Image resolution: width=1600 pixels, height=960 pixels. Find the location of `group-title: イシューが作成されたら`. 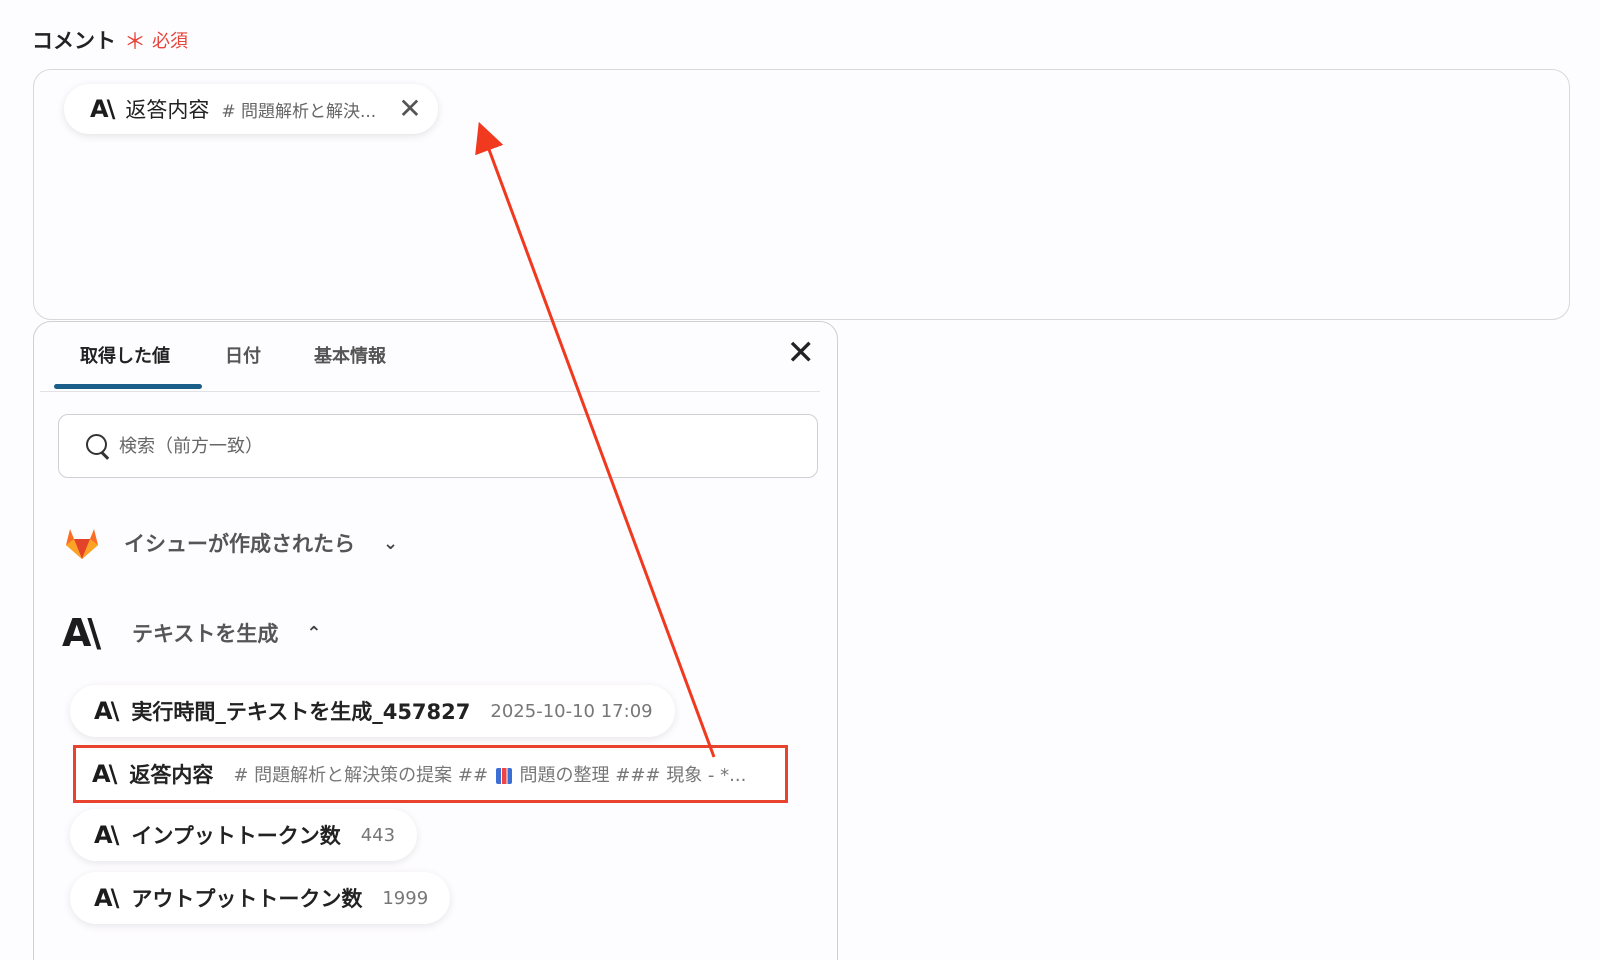

group-title: イシューが作成されたら is located at coordinates (239, 544).